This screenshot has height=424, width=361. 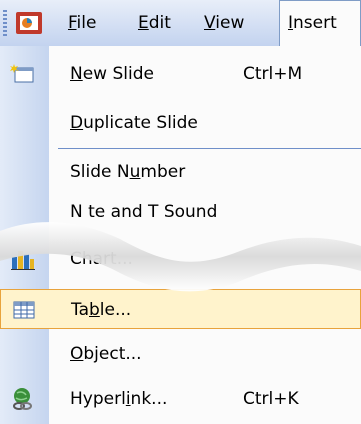 I want to click on menu-item-slide-number: Slide Number, so click(x=180, y=172).